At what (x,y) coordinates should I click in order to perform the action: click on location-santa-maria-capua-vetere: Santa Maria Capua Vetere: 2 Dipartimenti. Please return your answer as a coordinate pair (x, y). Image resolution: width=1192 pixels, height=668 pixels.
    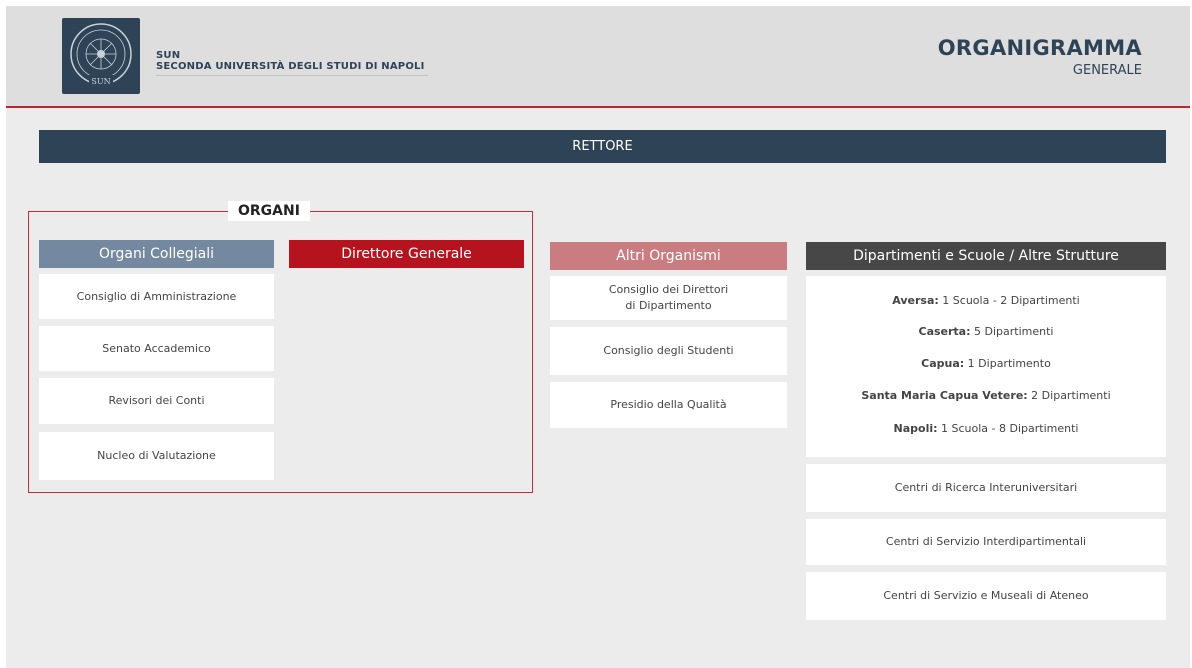
    Looking at the image, I should click on (986, 396).